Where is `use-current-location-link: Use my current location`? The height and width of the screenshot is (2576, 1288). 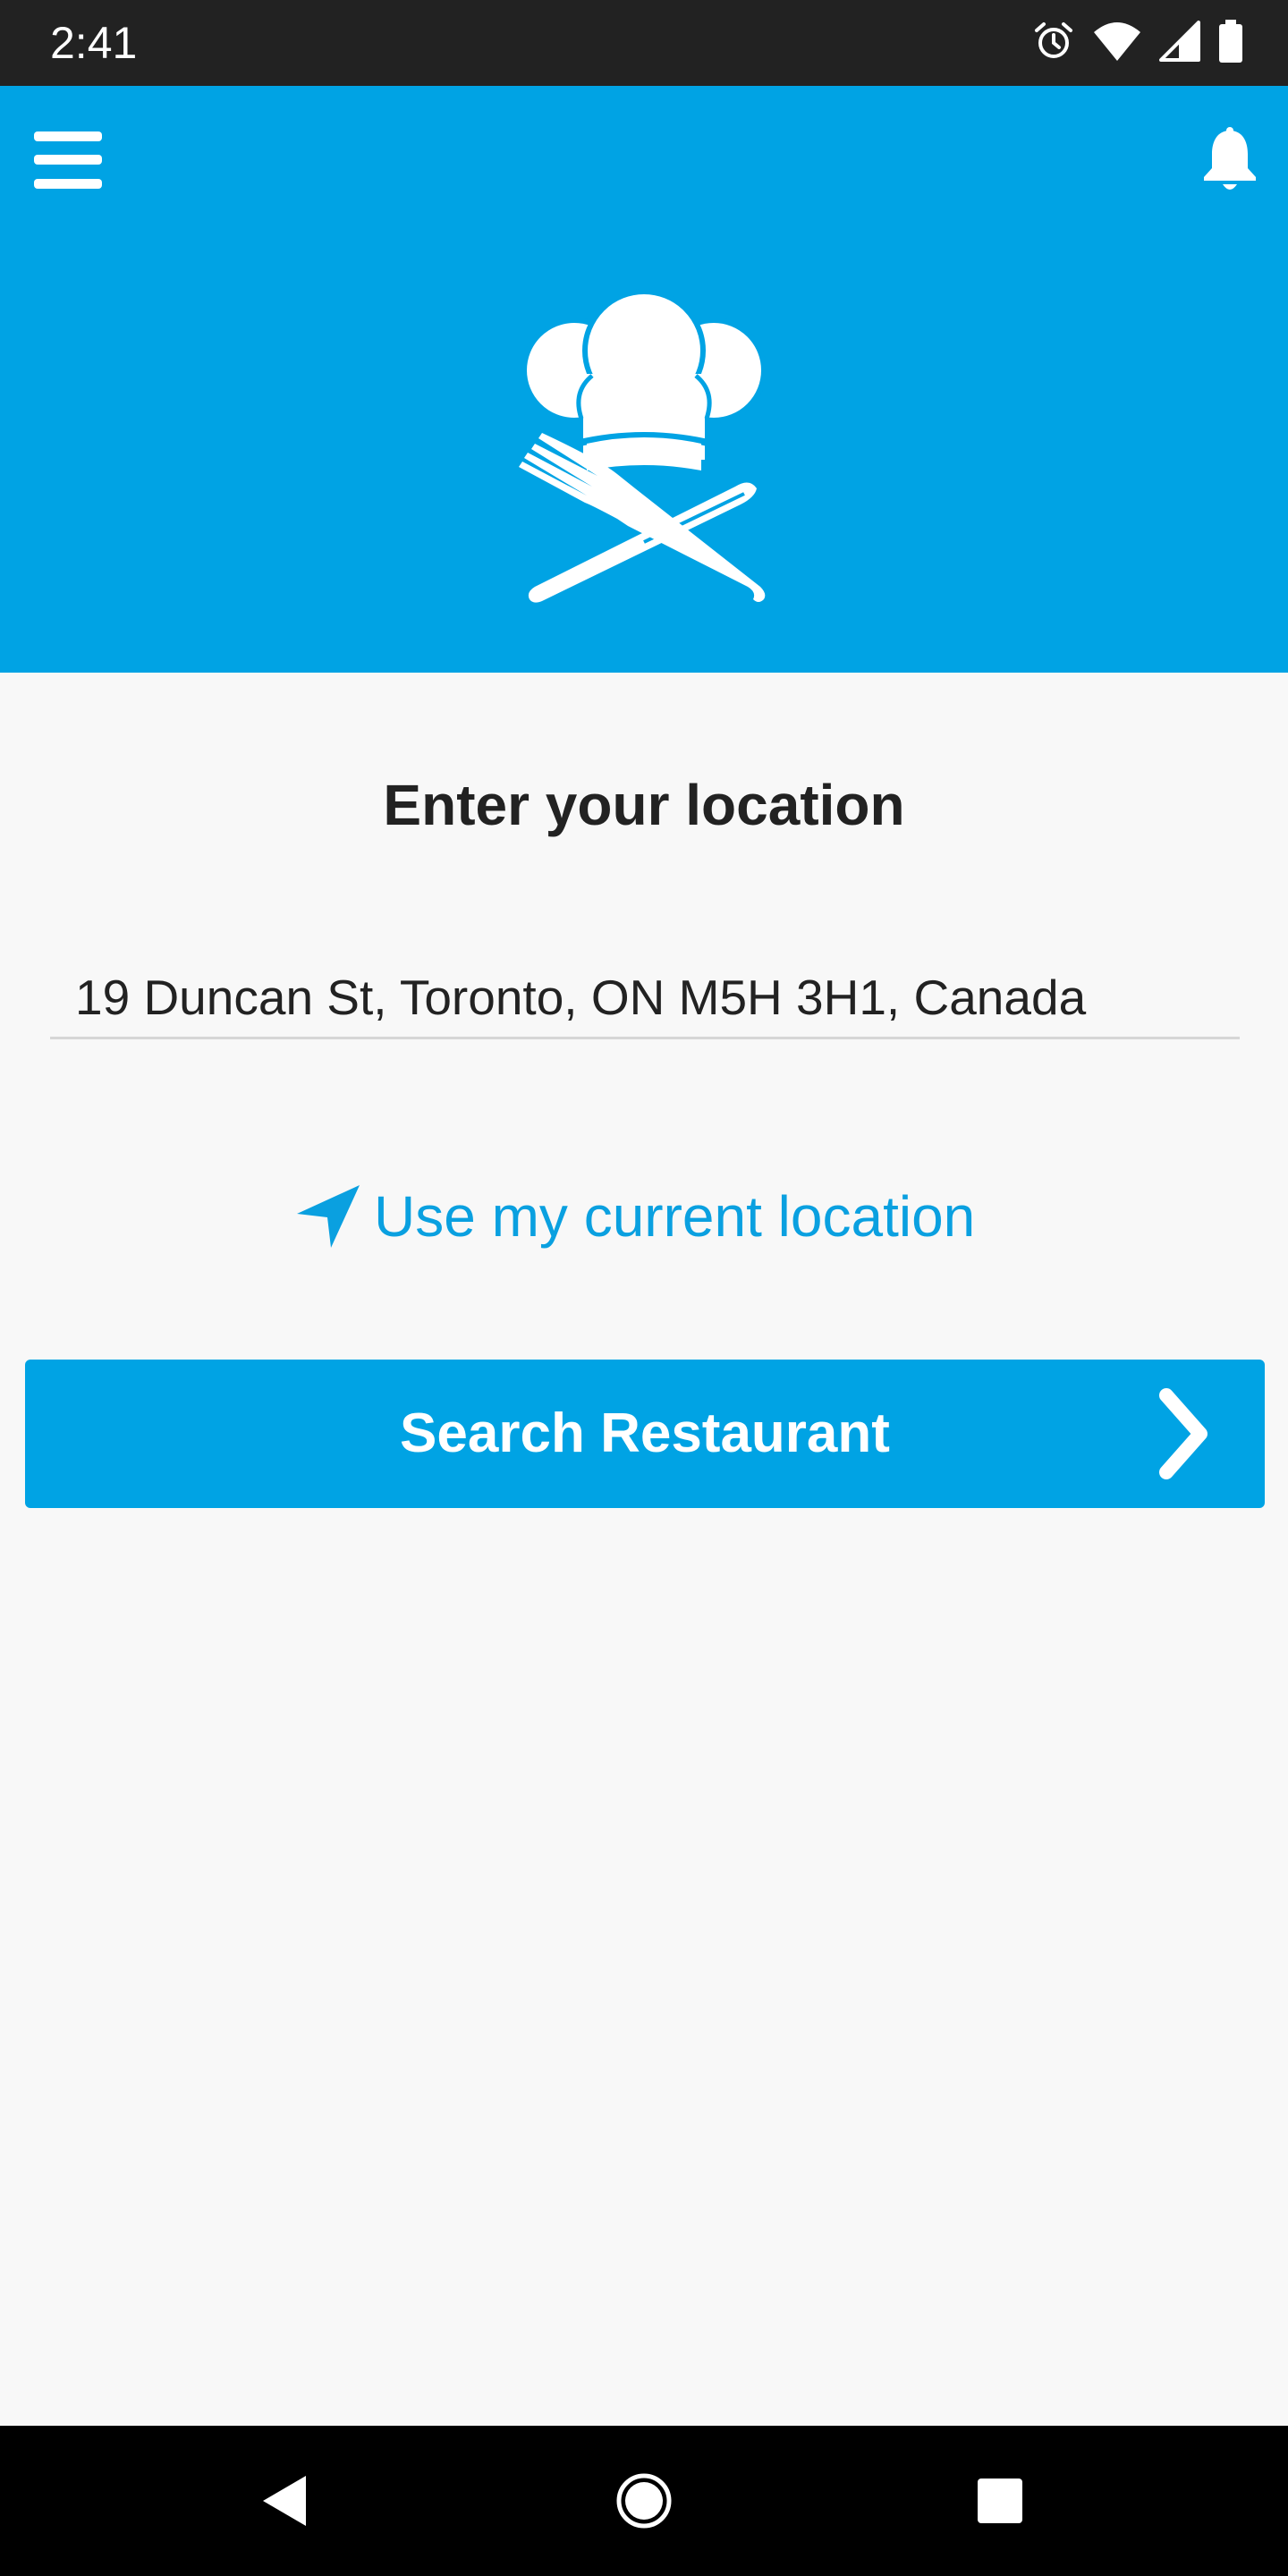
use-current-location-link: Use my current location is located at coordinates (635, 1216).